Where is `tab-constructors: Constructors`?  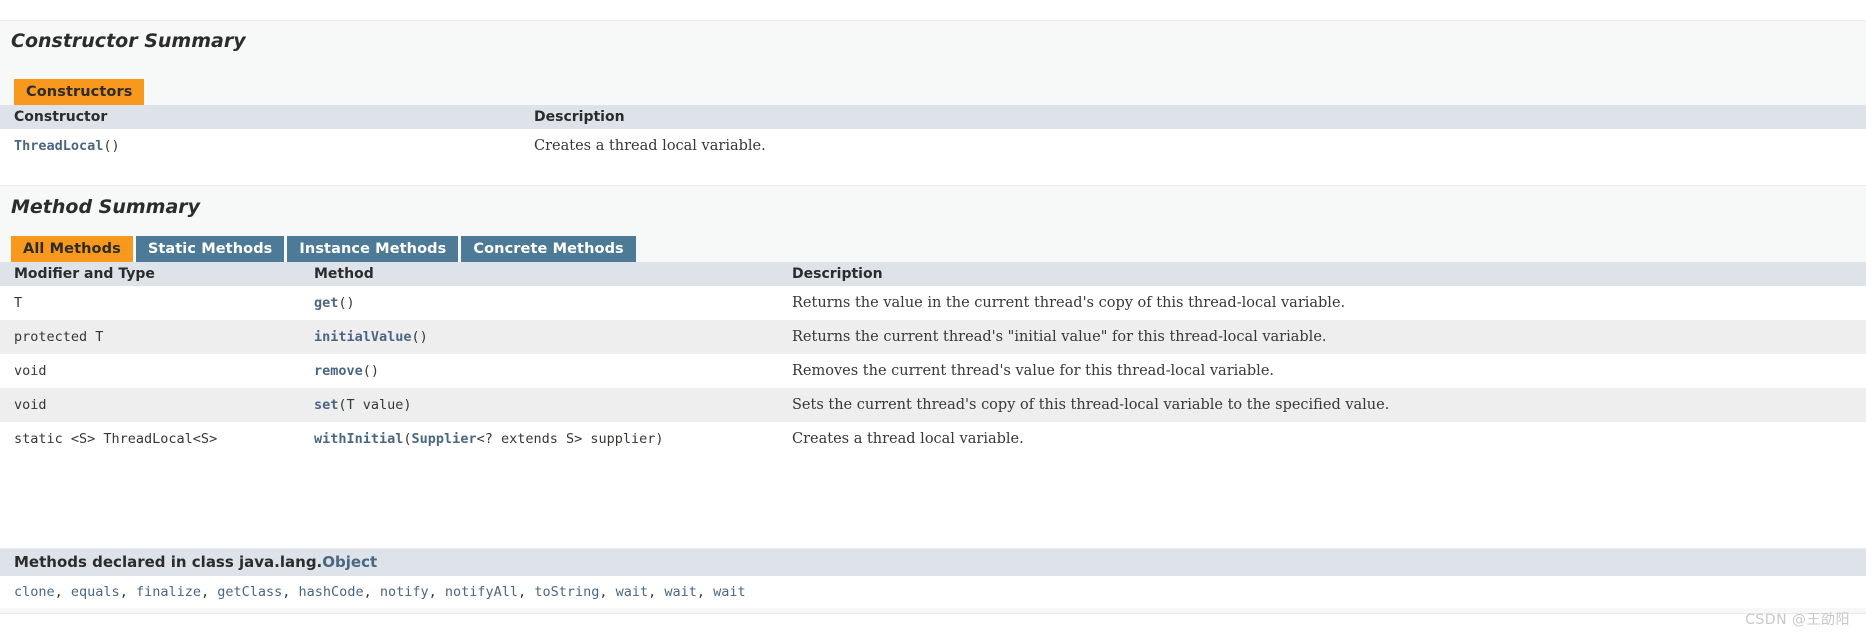
tab-constructors: Constructors is located at coordinates (79, 92).